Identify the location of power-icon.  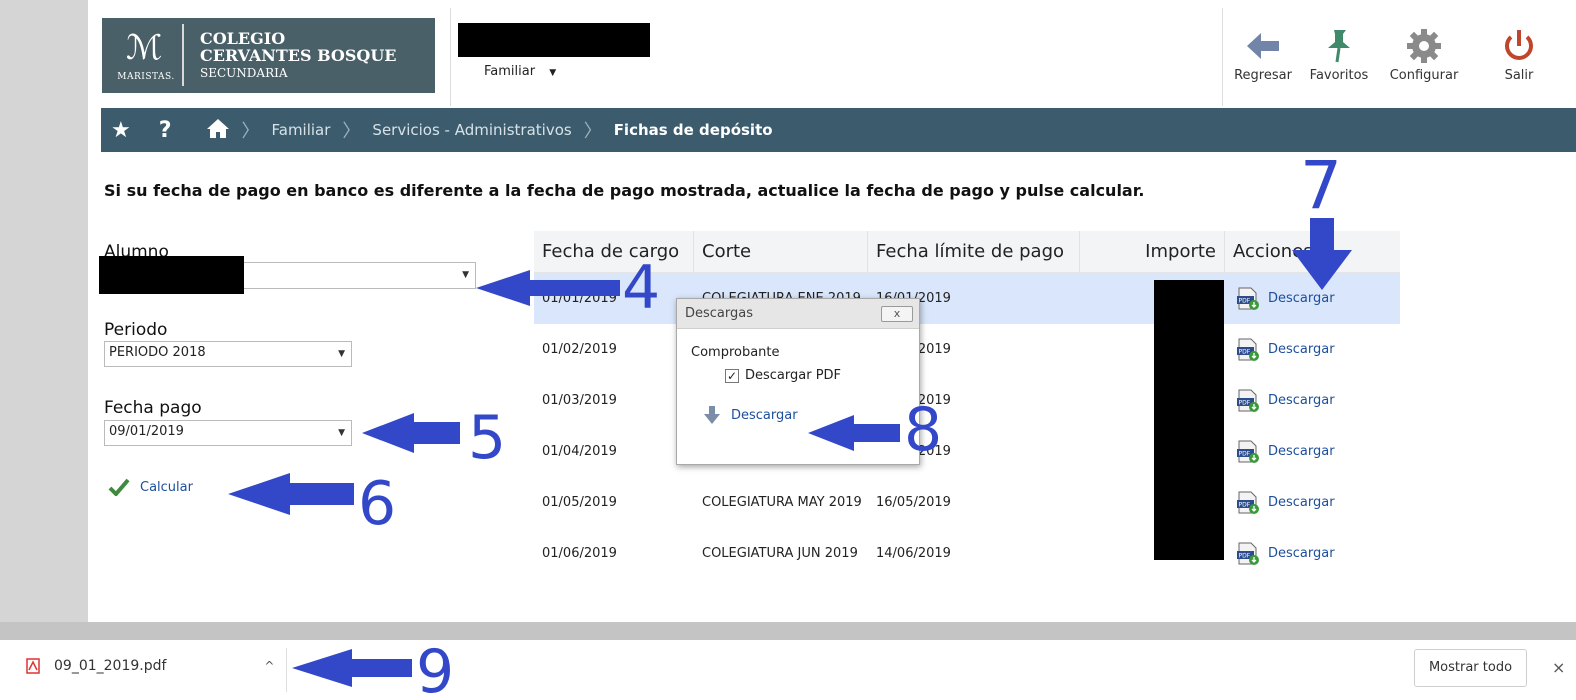
(1519, 46).